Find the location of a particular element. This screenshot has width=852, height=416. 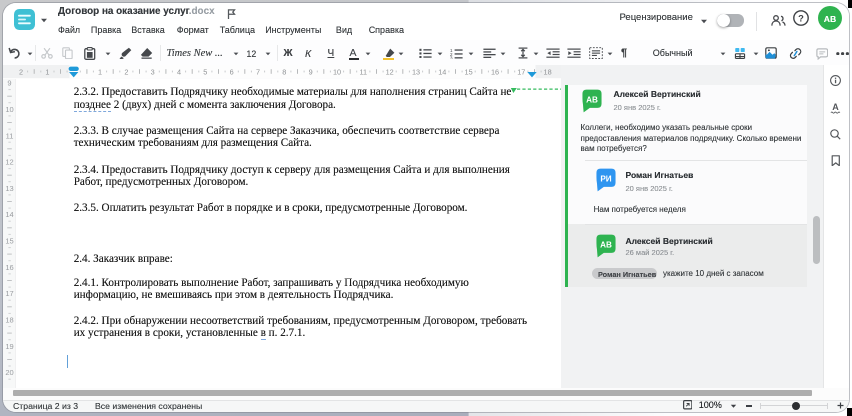

svg-text: 6 is located at coordinates (232, 72).